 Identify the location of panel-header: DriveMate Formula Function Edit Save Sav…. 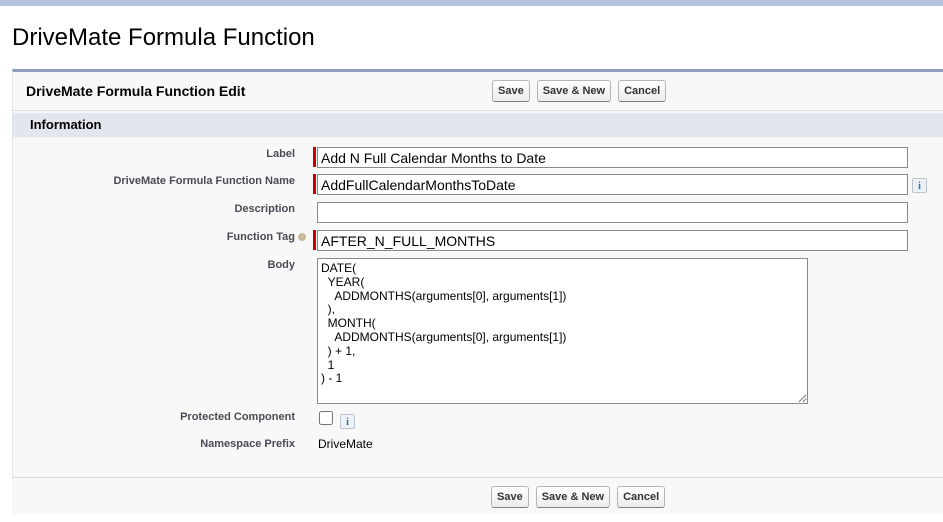
(478, 91).